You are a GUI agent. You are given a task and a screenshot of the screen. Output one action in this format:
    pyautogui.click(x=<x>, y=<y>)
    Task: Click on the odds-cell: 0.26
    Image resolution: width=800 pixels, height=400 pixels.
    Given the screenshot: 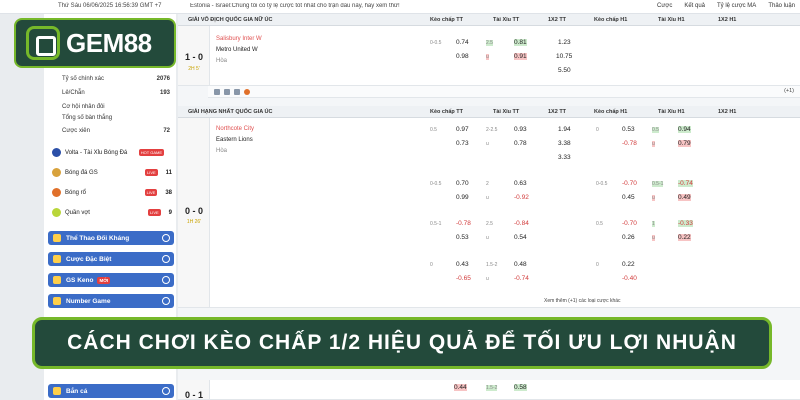 What is the action you would take?
    pyautogui.click(x=628, y=237)
    